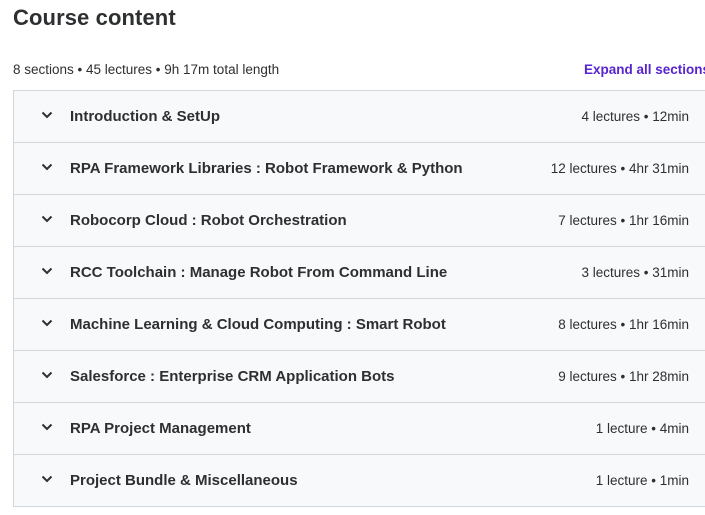 Image resolution: width=705 pixels, height=515 pixels. What do you see at coordinates (619, 168) in the screenshot?
I see `section-info: 12 lectures • 4hr 31min` at bounding box center [619, 168].